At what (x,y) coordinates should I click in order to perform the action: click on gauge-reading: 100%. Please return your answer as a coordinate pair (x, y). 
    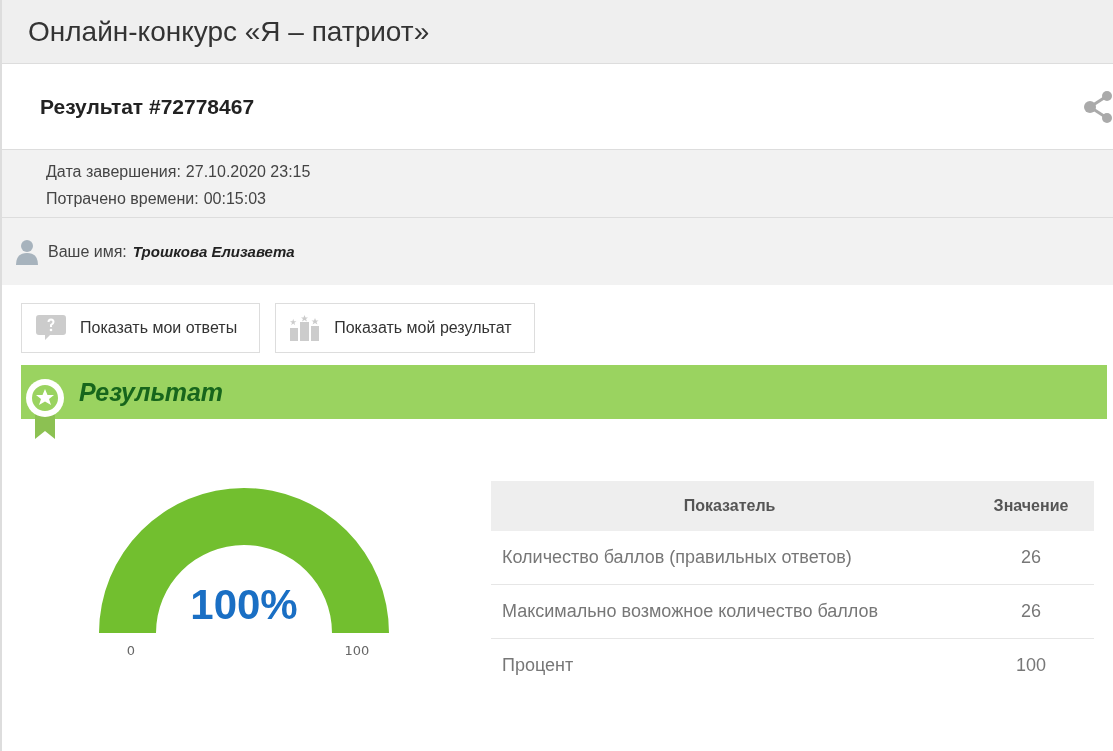
    Looking at the image, I should click on (244, 604).